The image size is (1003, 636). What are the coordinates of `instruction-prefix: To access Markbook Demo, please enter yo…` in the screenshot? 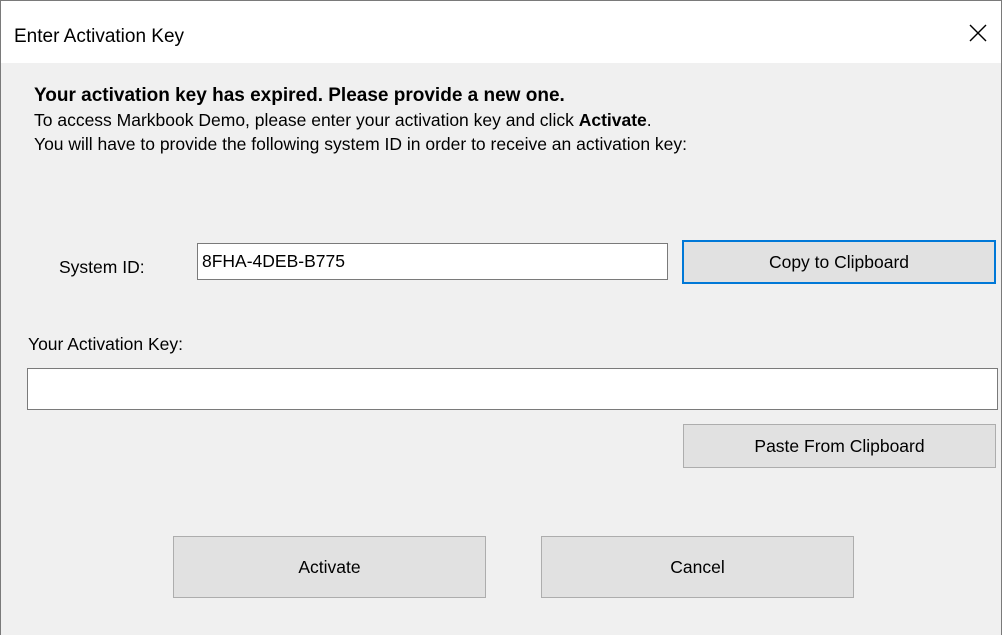 It's located at (306, 120).